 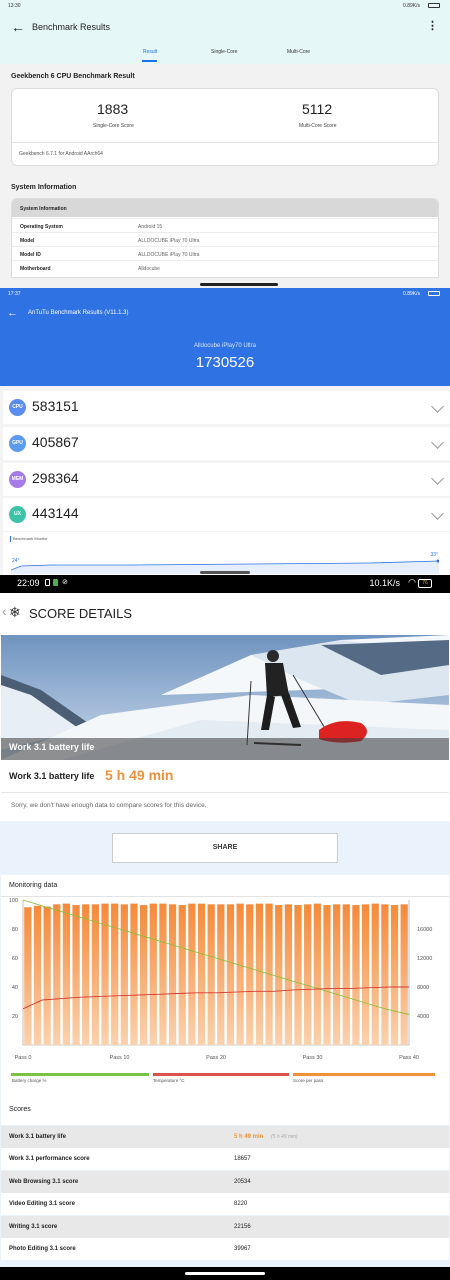 What do you see at coordinates (30, 538) in the screenshot?
I see `monitor-label: Benchmark Monitor` at bounding box center [30, 538].